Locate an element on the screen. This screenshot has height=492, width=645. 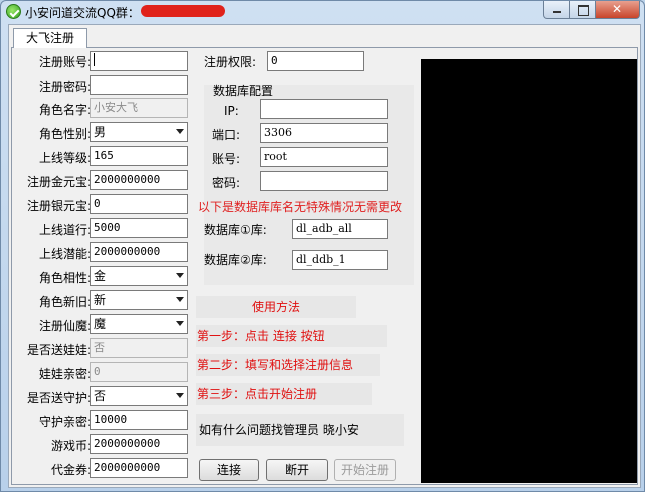
account-label: 注册账号: is located at coordinates (64, 62).